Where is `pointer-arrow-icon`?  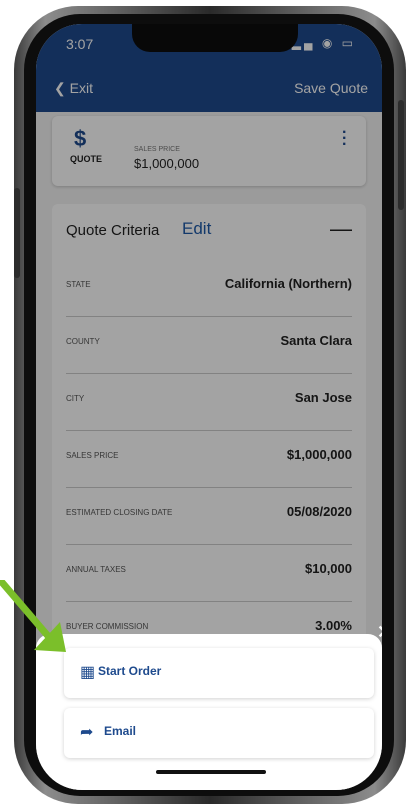
pointer-arrow-icon is located at coordinates (33, 616).